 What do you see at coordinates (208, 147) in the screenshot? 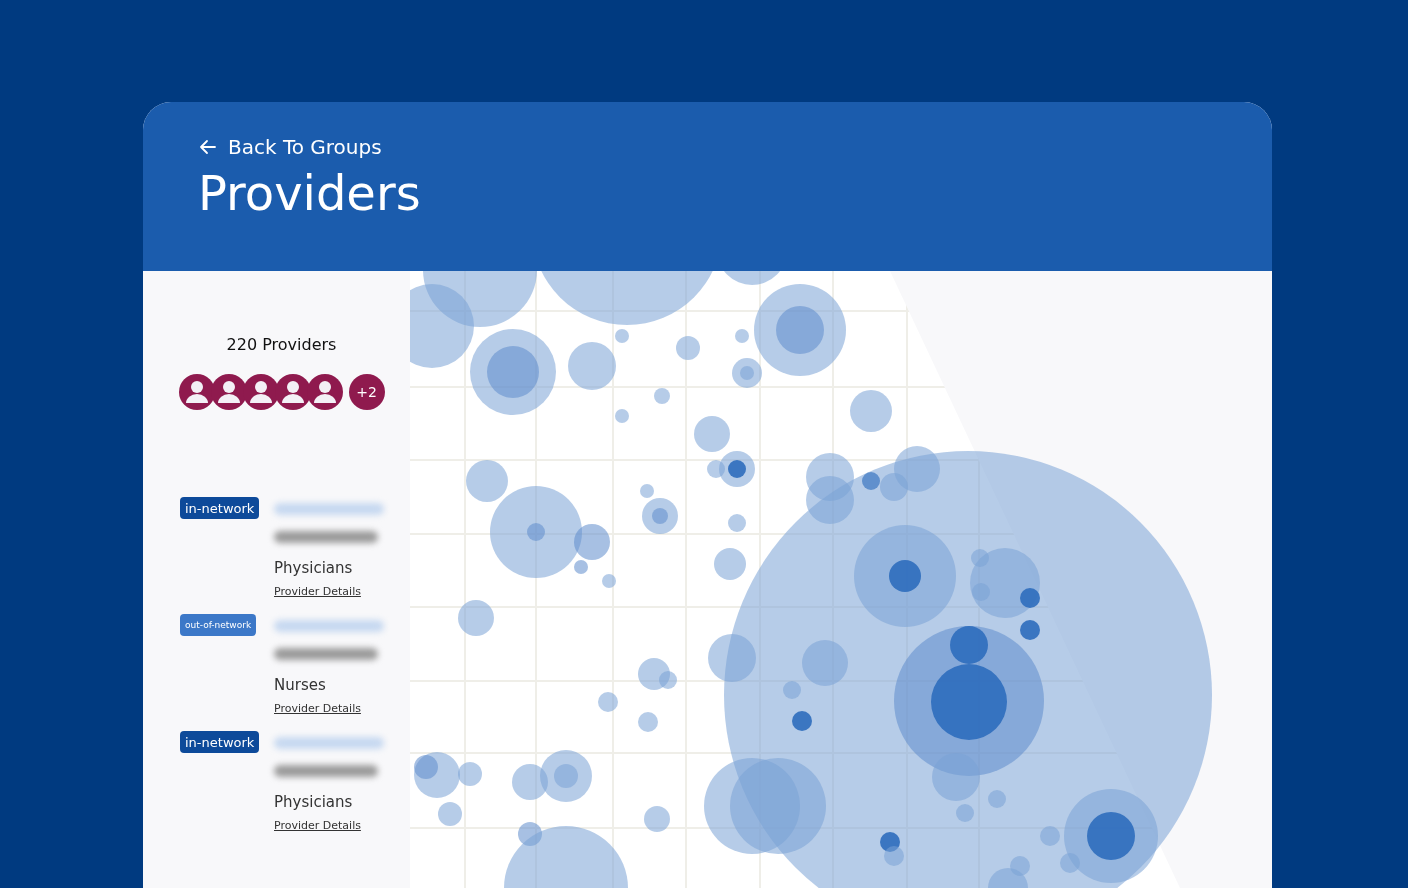
I see `back-arrow-icon` at bounding box center [208, 147].